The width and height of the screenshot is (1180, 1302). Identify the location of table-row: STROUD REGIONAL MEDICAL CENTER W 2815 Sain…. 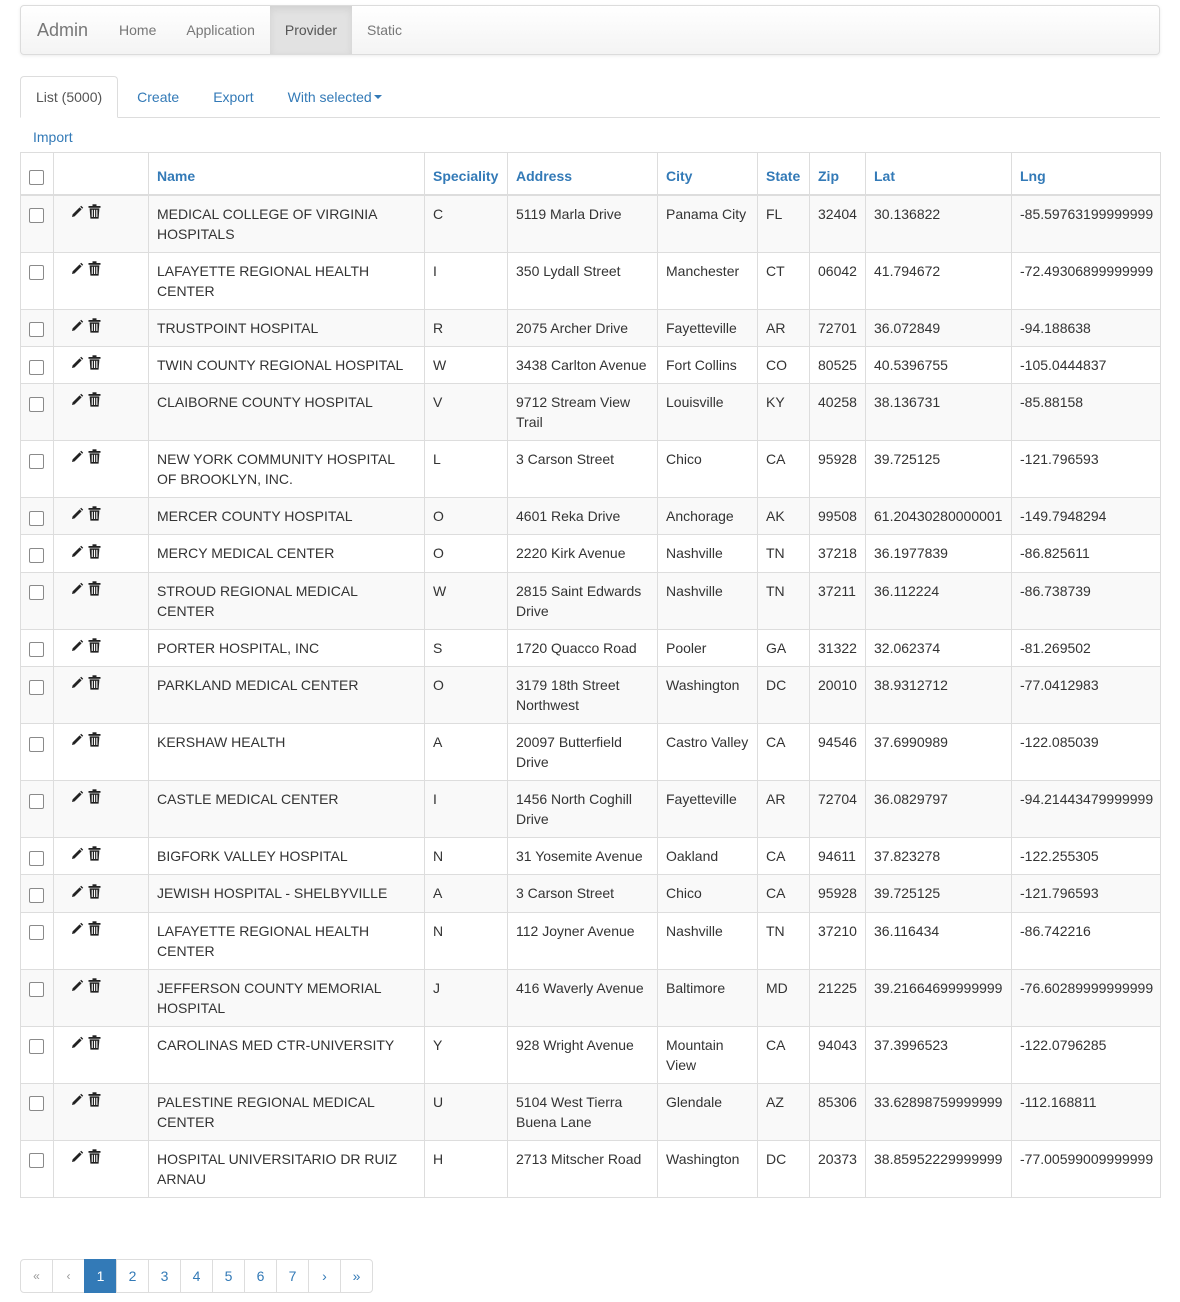
(590, 600).